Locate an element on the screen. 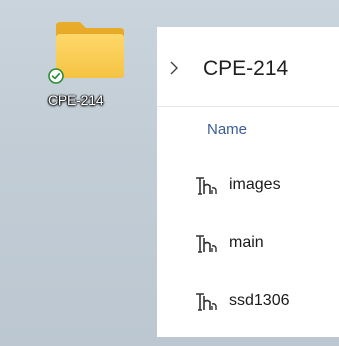  breadcrumb: CPE-214 is located at coordinates (248, 67).